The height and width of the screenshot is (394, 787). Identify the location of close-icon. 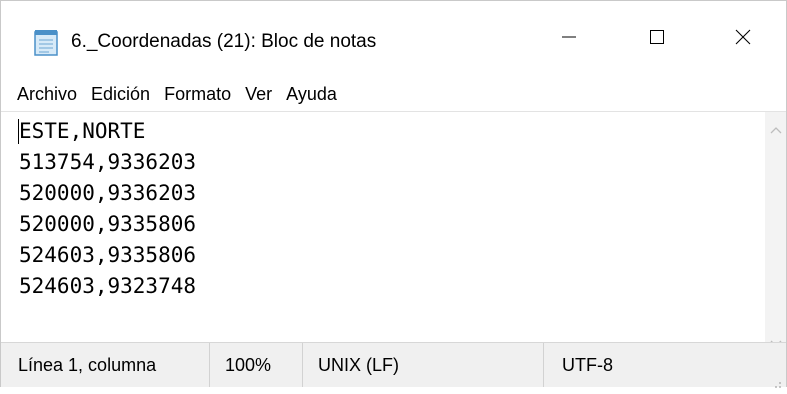
(743, 39).